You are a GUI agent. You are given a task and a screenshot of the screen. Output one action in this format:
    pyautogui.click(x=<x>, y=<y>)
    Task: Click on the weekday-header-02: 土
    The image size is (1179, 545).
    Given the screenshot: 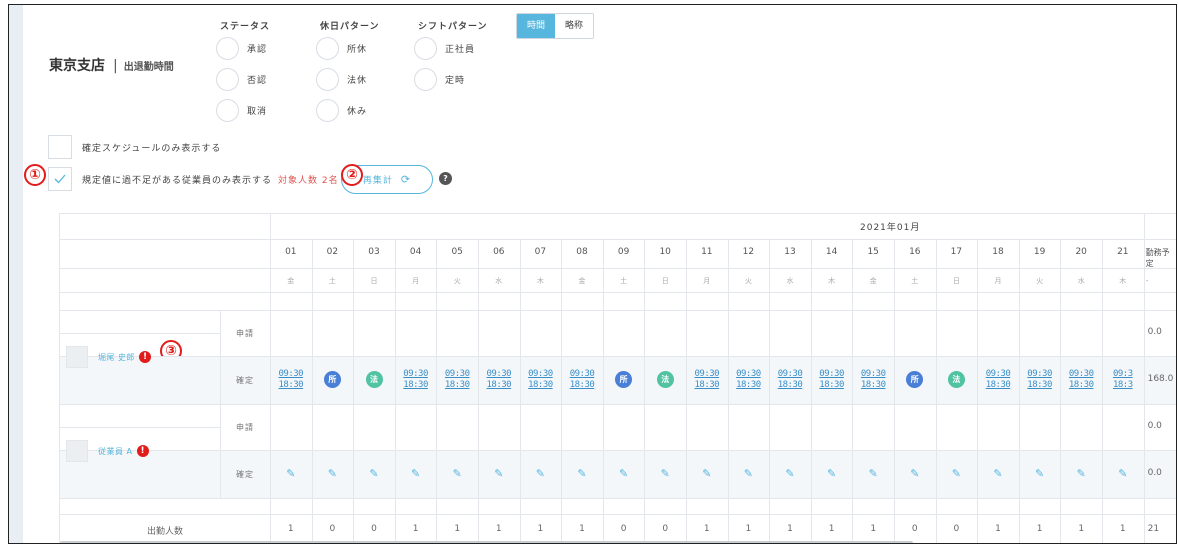 What is the action you would take?
    pyautogui.click(x=332, y=281)
    